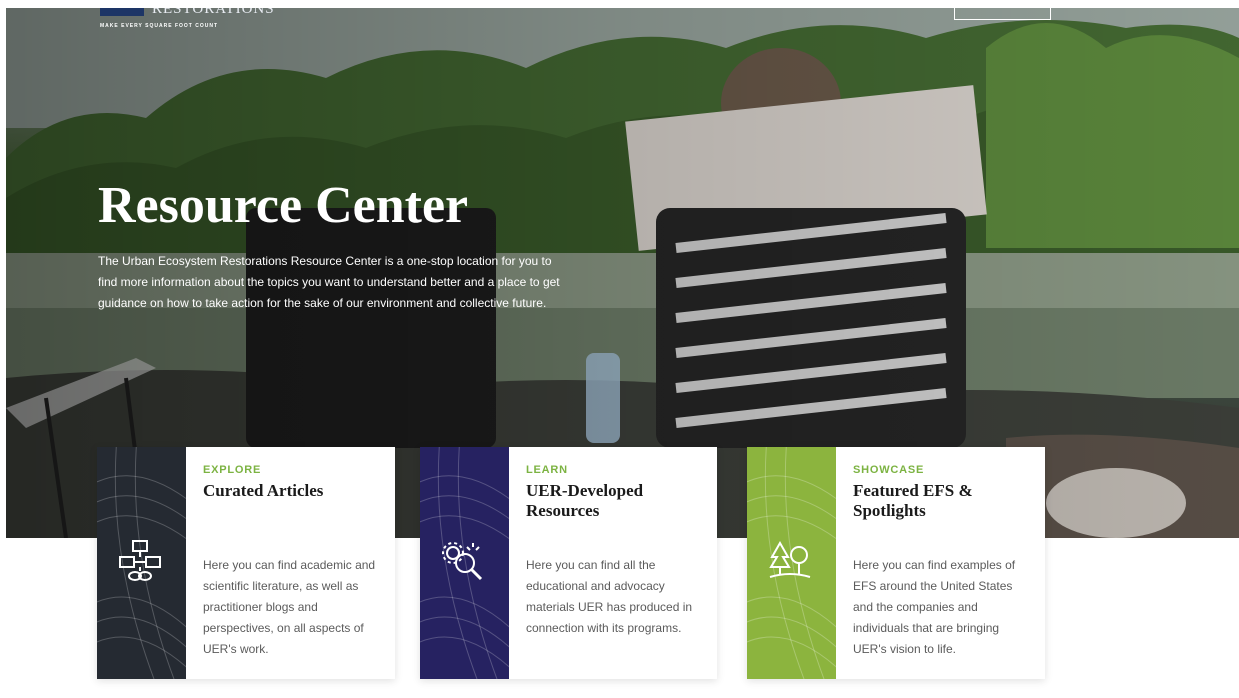 The width and height of the screenshot is (1239, 698). I want to click on card-header: SHOWCASE Featured EFS & Spotlights, so click(943, 492).